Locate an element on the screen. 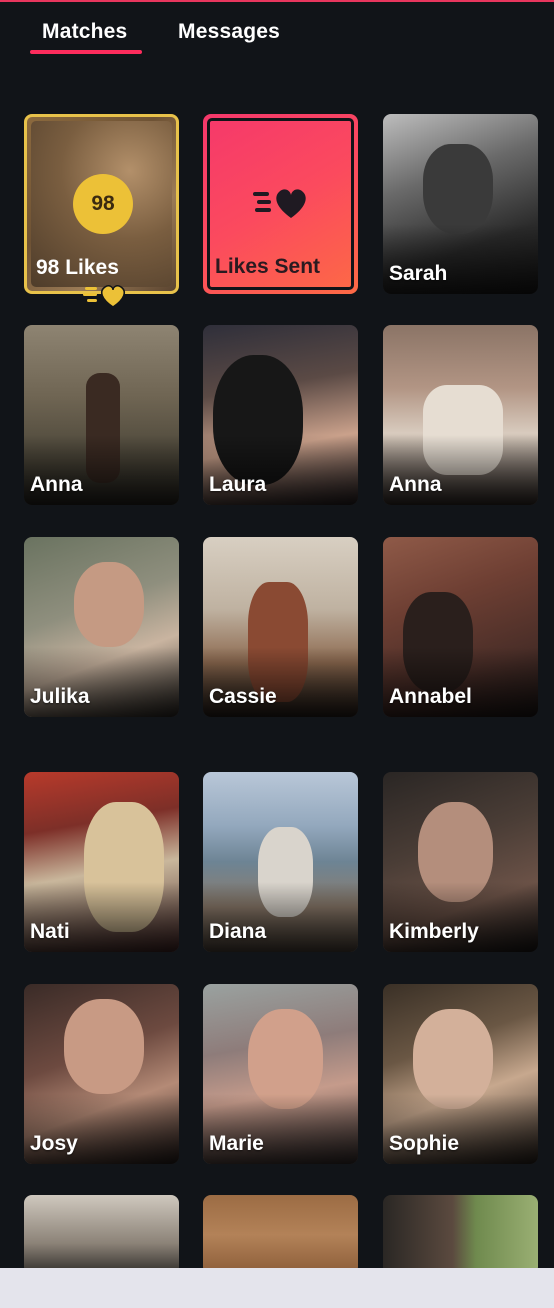 Image resolution: width=554 pixels, height=1308 pixels. match-card-sarah: Sarah is located at coordinates (460, 204).